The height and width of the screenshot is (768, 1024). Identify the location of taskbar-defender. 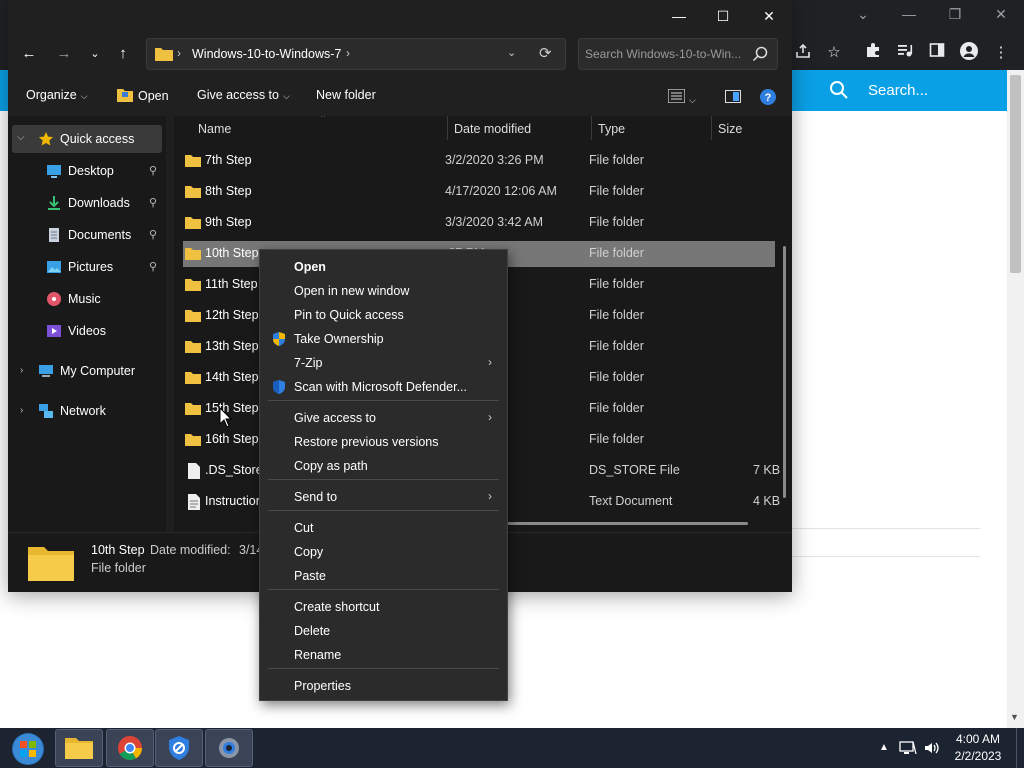
(179, 748).